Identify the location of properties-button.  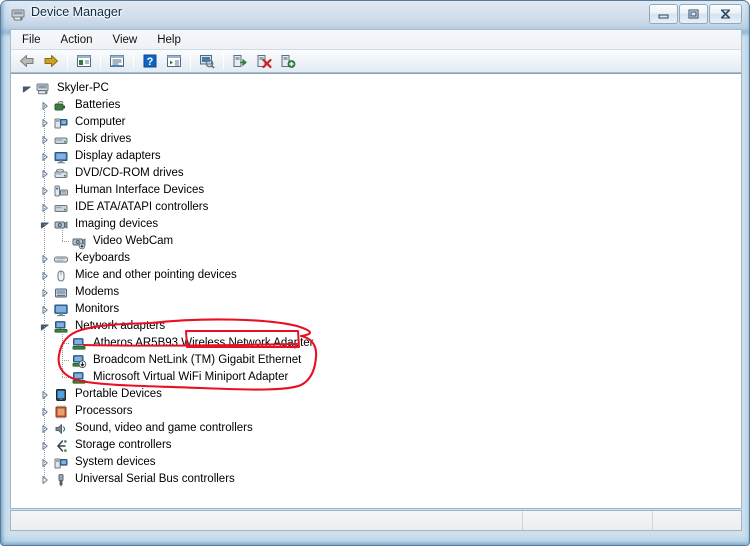
(117, 61).